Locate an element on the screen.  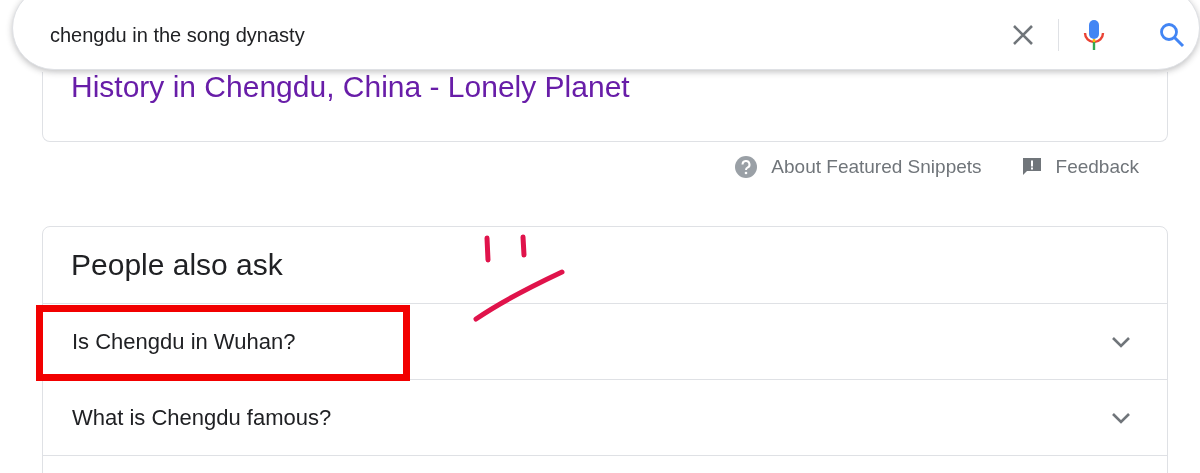
feedback-icon is located at coordinates (1031, 167).